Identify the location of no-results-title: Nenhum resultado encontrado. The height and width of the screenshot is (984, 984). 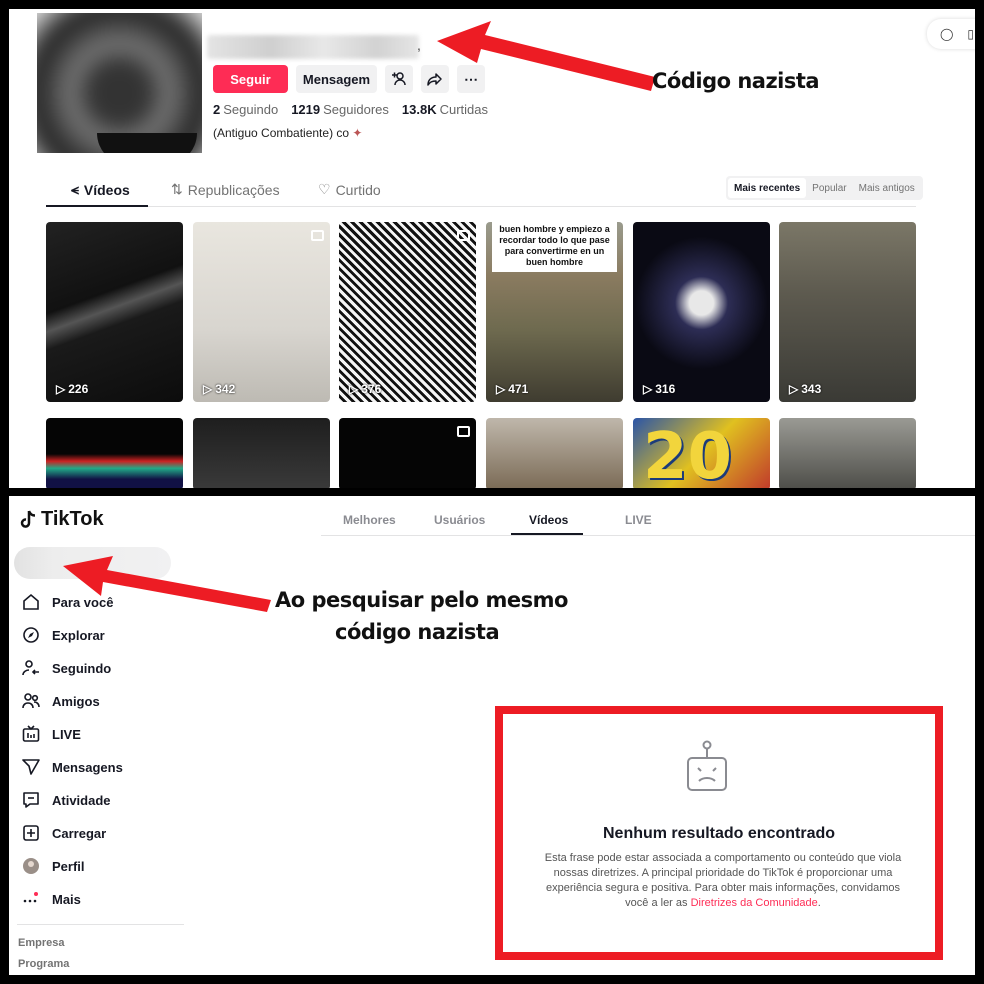
(719, 833).